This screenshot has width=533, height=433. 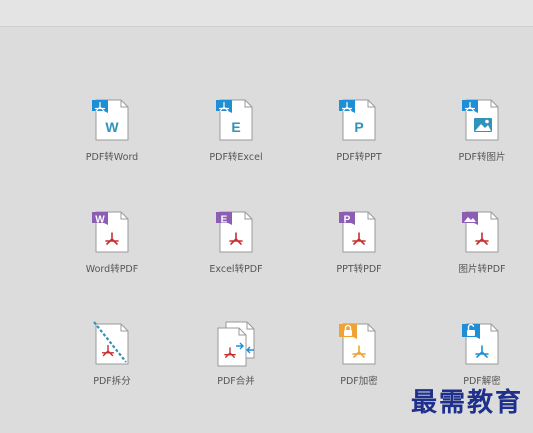 I want to click on pdf-to-excel-icon: E, so click(x=236, y=120).